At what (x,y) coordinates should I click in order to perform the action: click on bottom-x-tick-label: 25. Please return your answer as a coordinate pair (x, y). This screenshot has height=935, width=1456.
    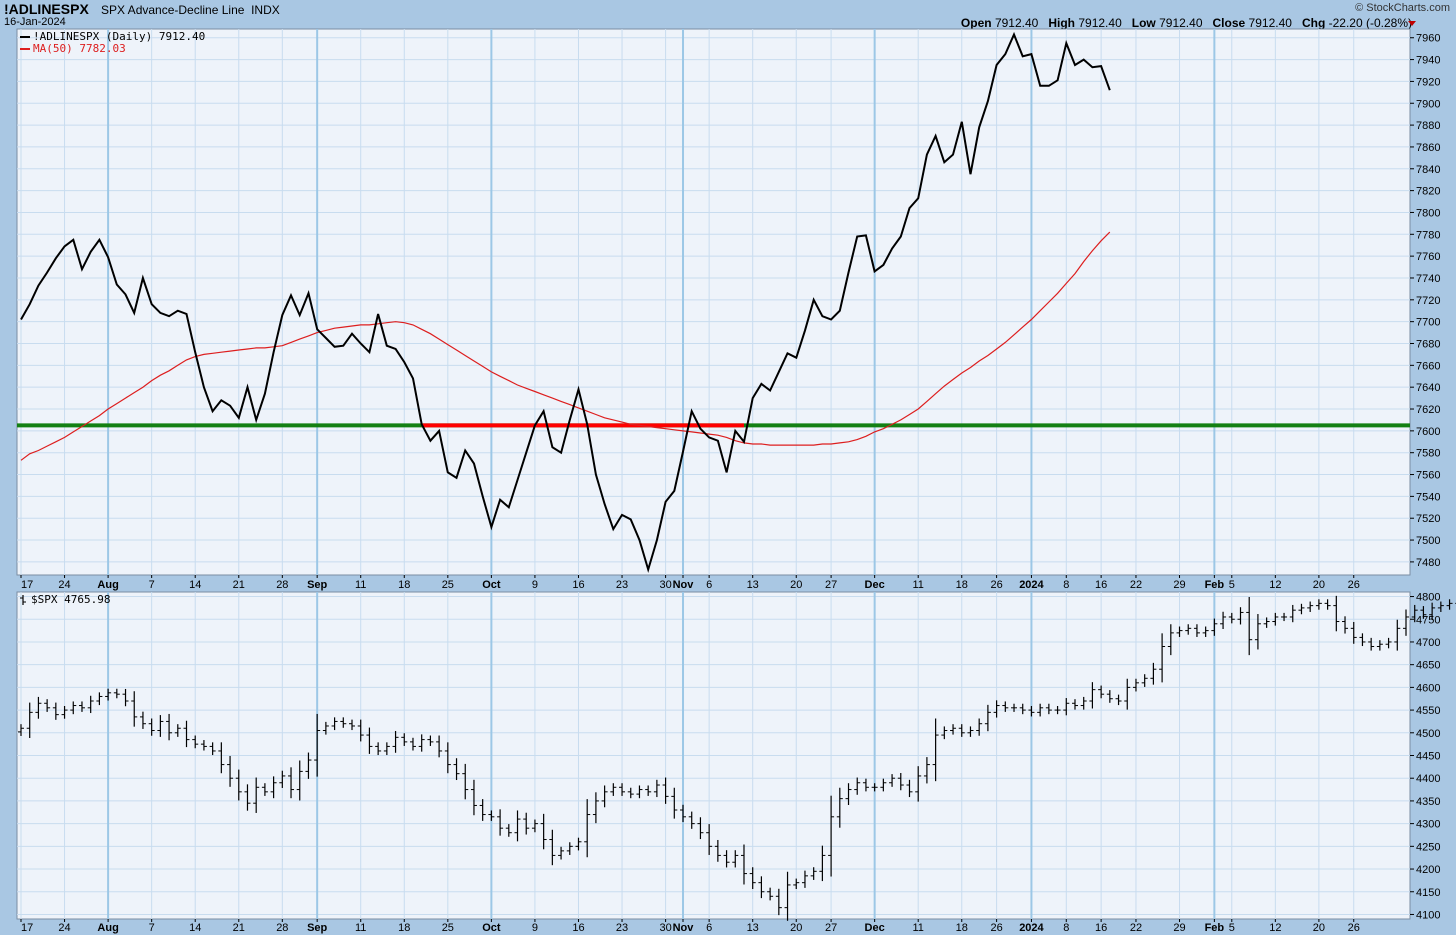
    Looking at the image, I should click on (448, 928).